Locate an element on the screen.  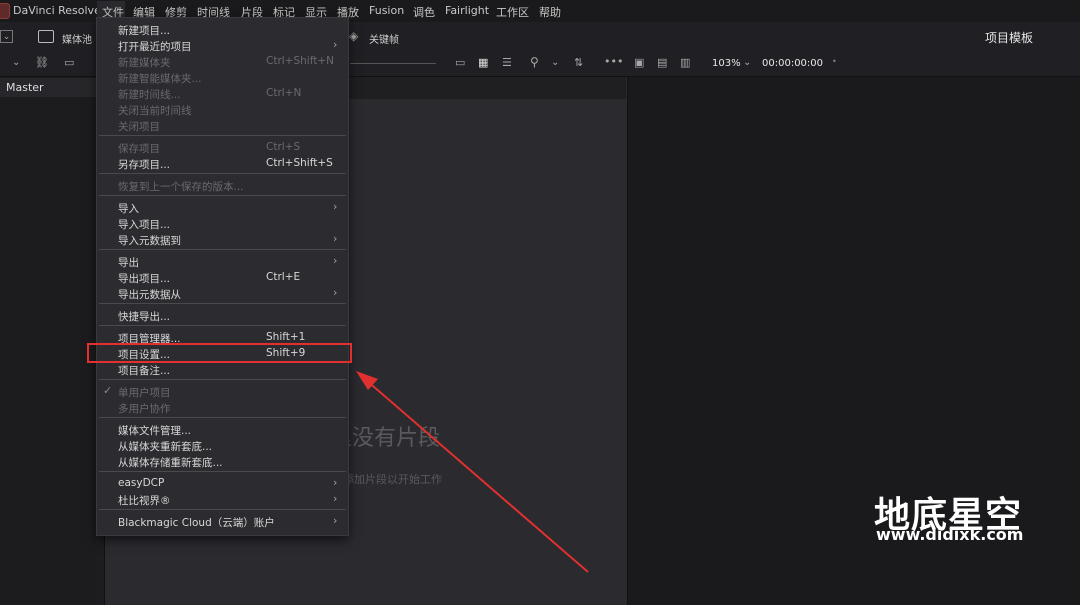
arrow-shaft is located at coordinates (477, 476).